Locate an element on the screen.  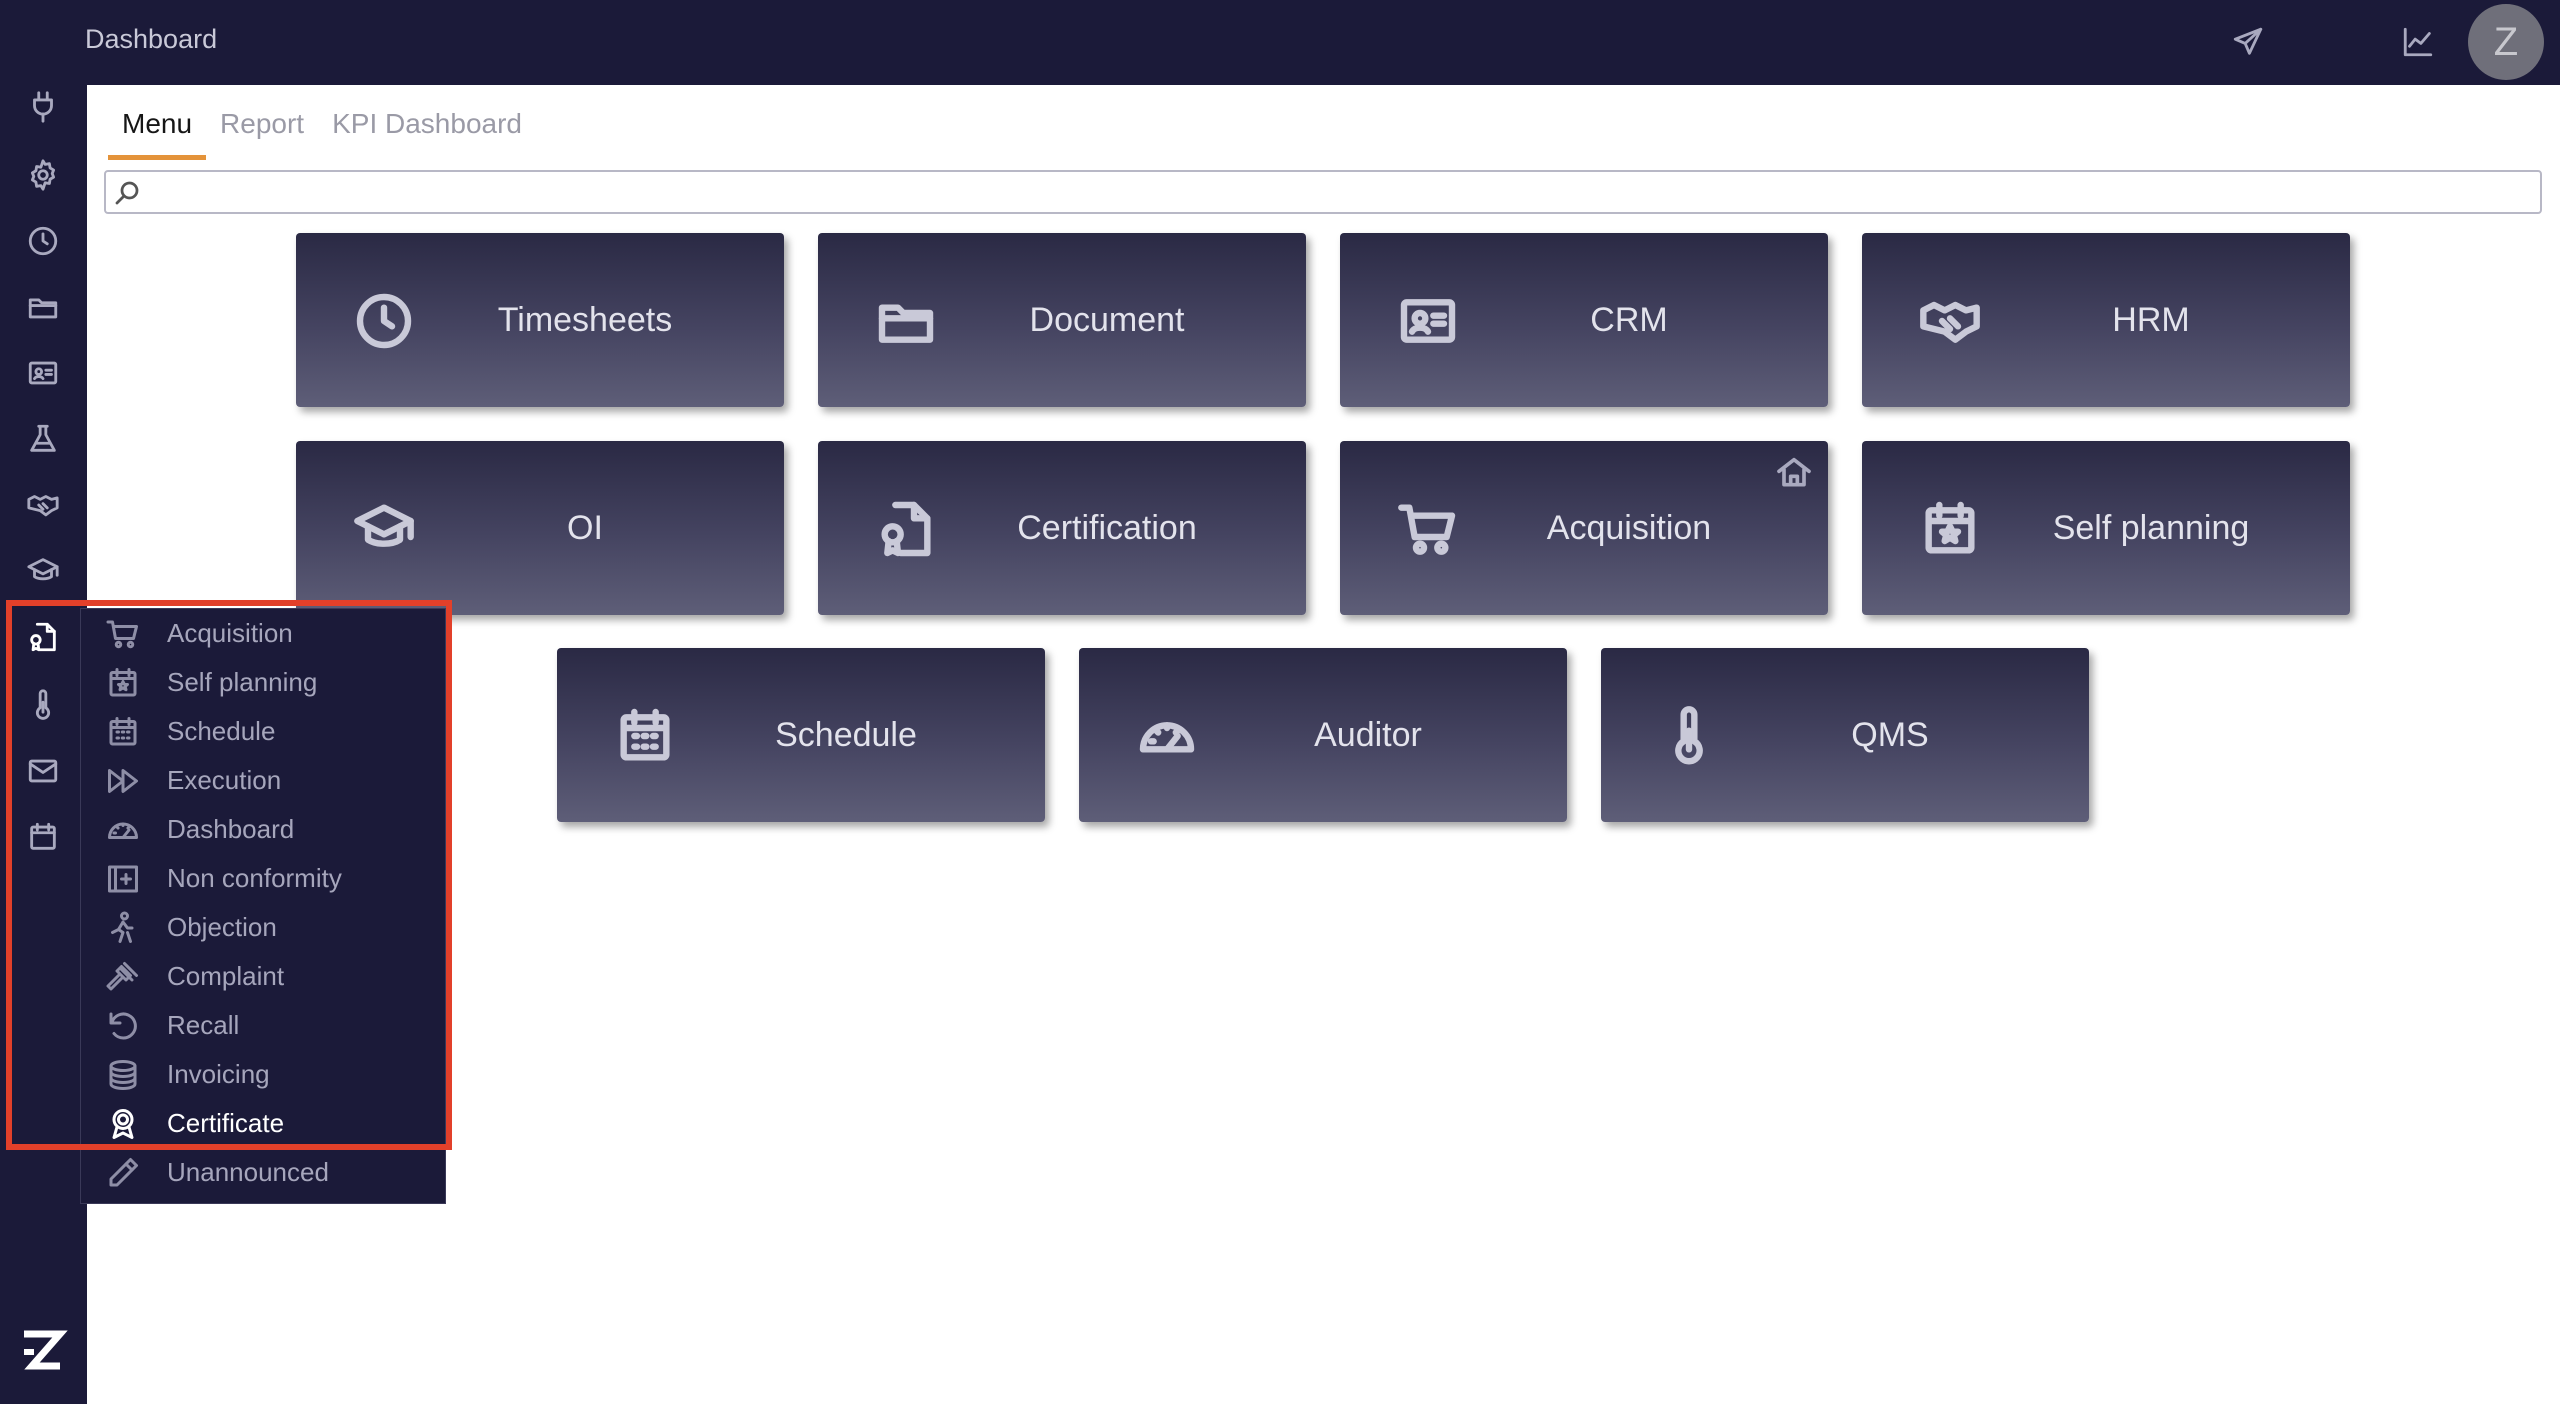
tile-label: Timesheets is located at coordinates (585, 319).